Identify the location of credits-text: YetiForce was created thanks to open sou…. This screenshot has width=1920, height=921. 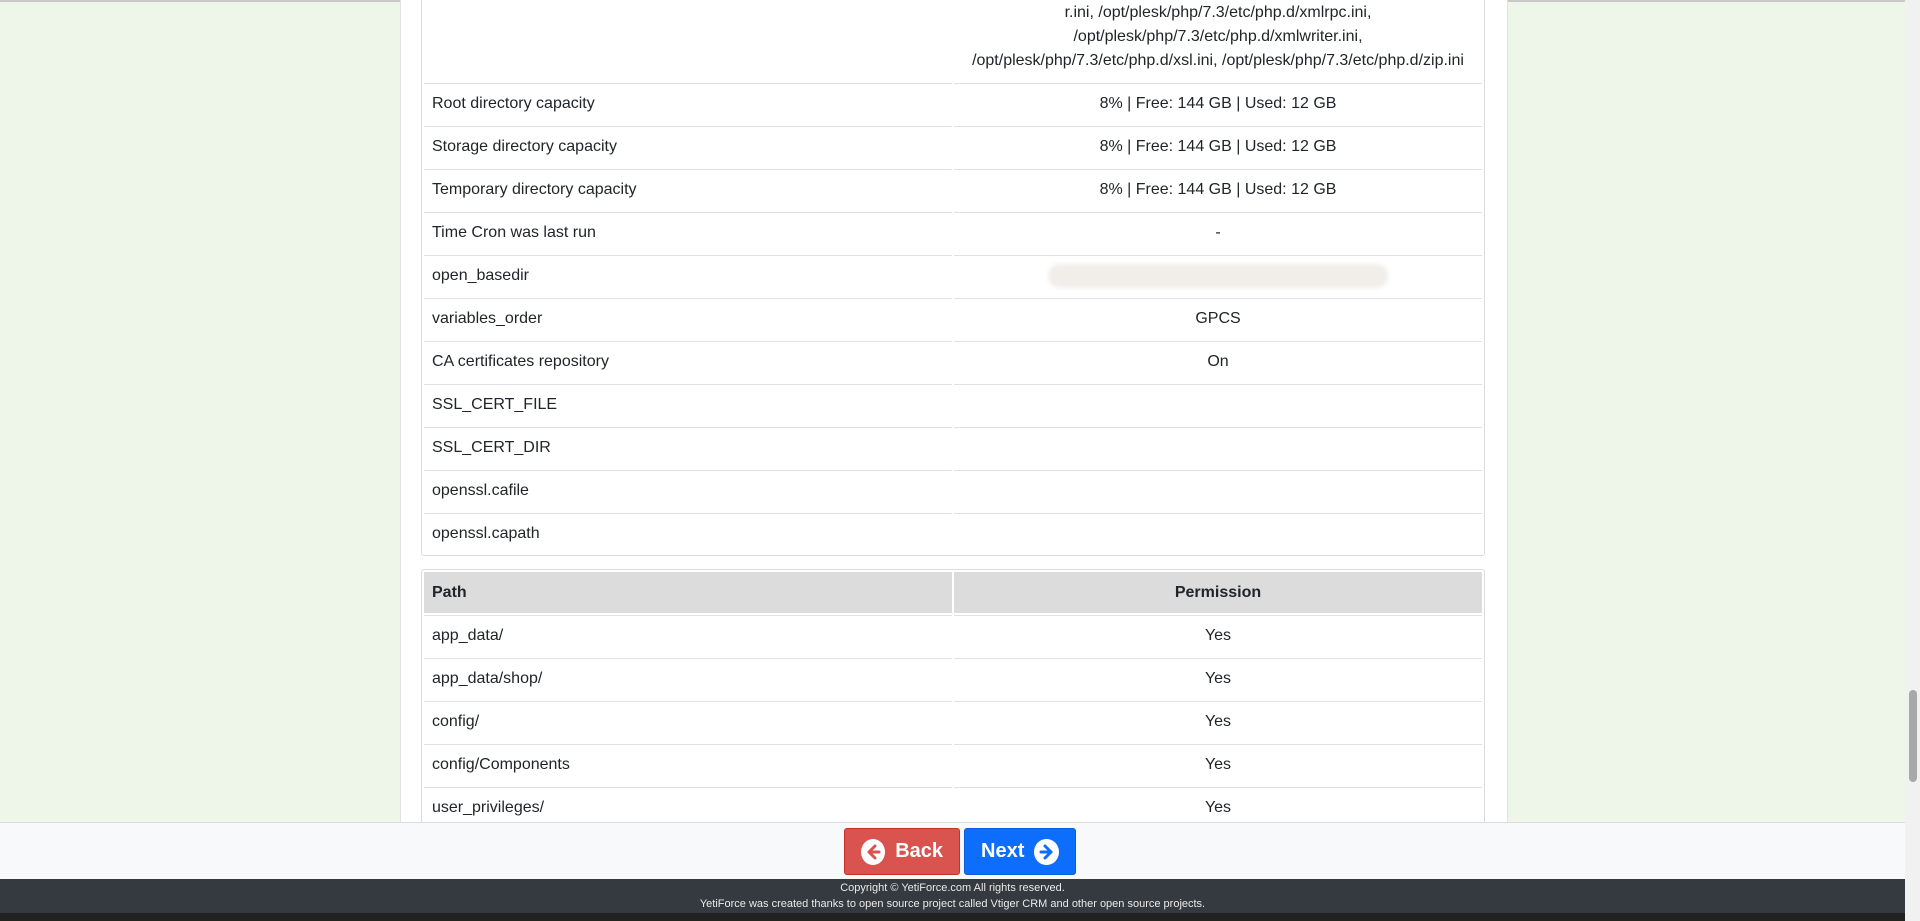
(952, 904).